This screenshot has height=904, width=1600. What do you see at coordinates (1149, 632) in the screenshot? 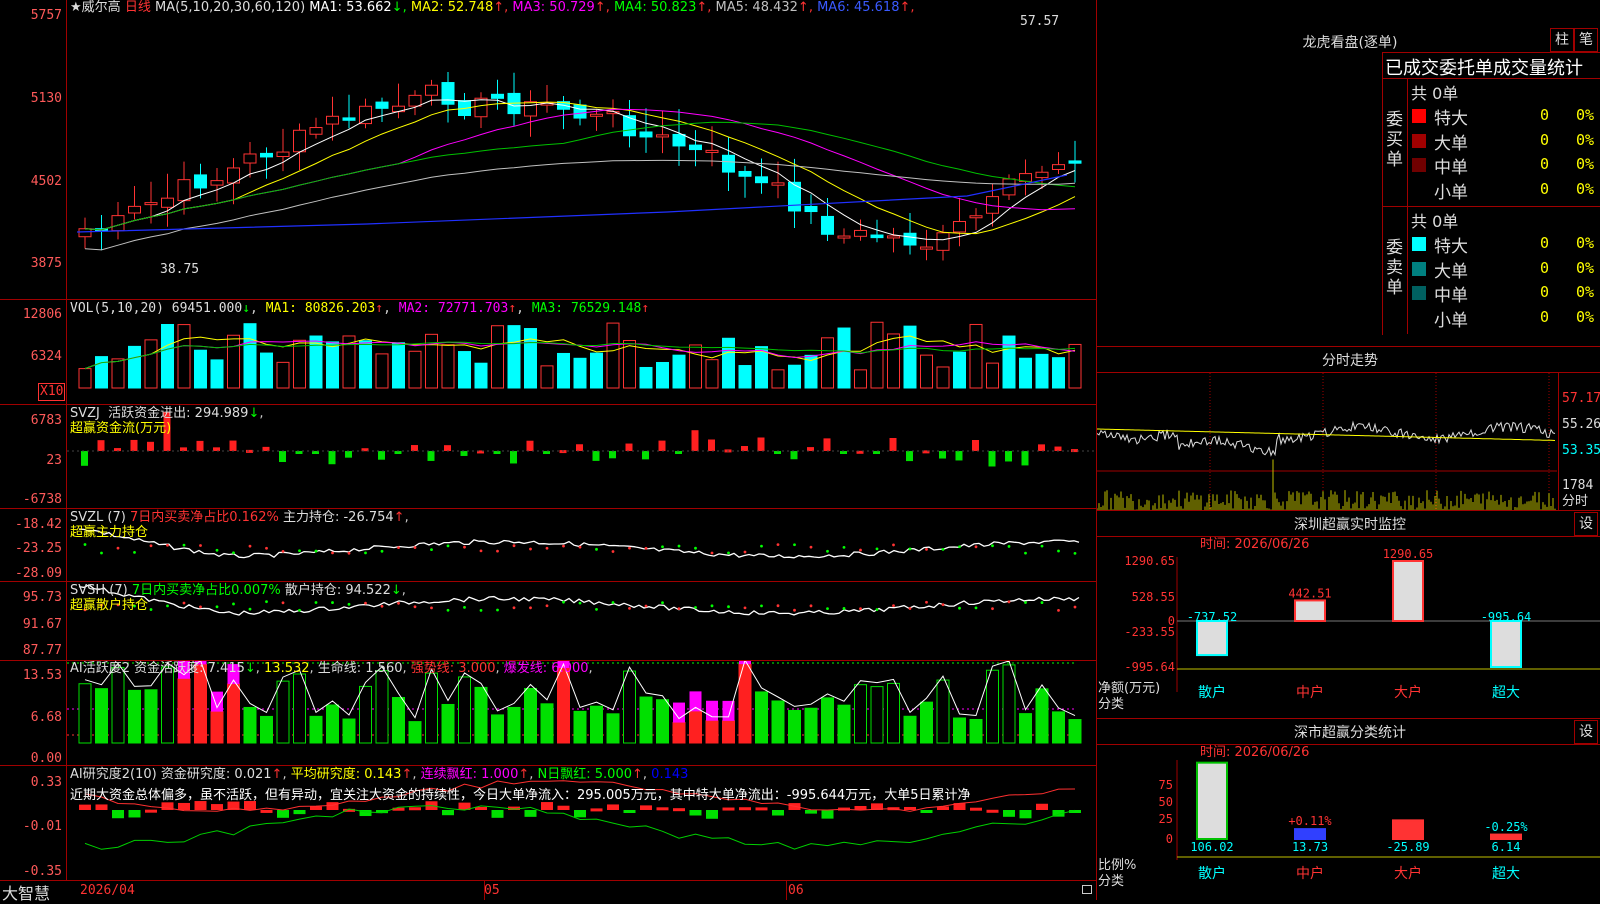
I see `monitor-y-tick: -233.55` at bounding box center [1149, 632].